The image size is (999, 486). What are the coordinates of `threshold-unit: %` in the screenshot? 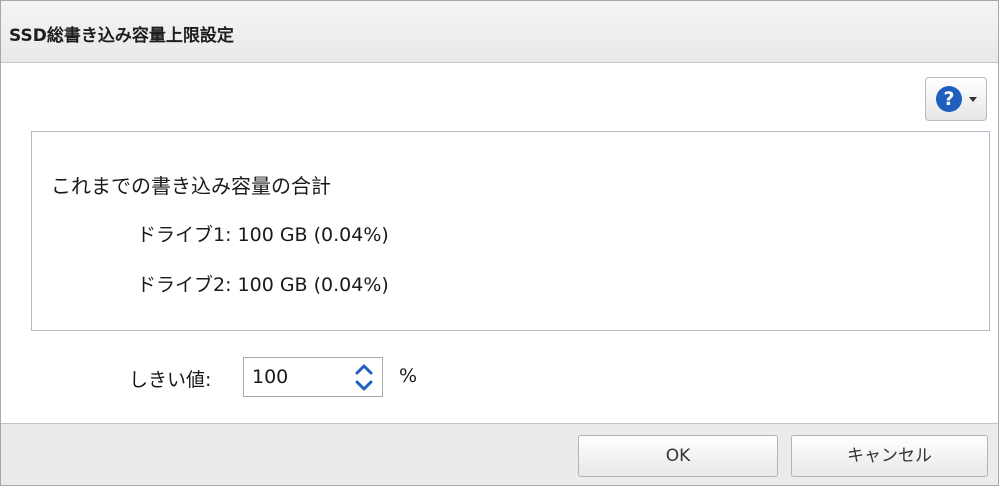 It's located at (408, 376).